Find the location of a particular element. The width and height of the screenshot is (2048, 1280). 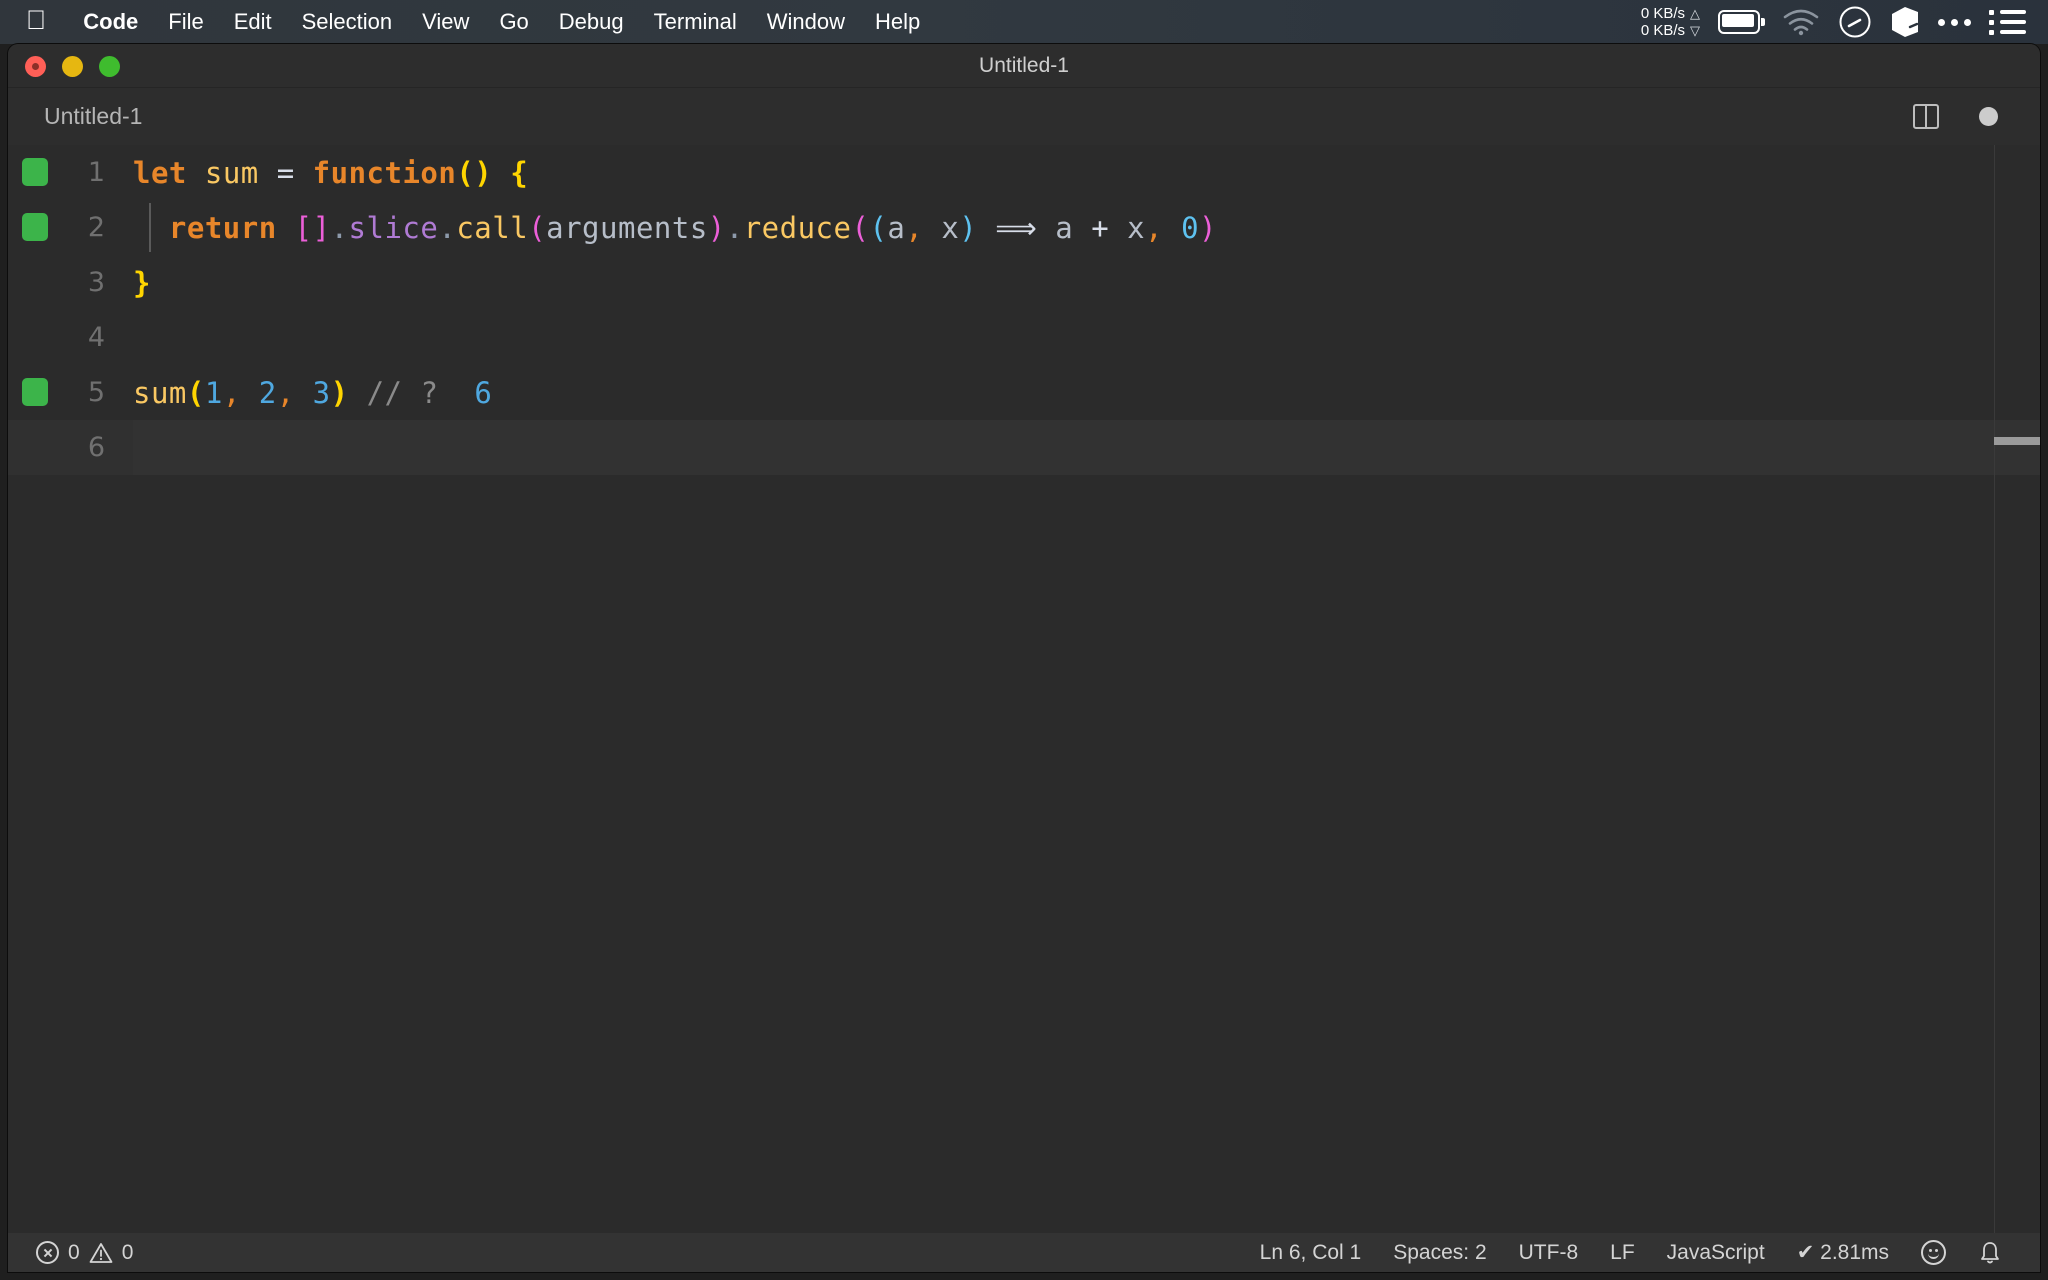

network-speed-indicator: 0 KB/s 0 KB/s △ ▽ is located at coordinates (1670, 22).